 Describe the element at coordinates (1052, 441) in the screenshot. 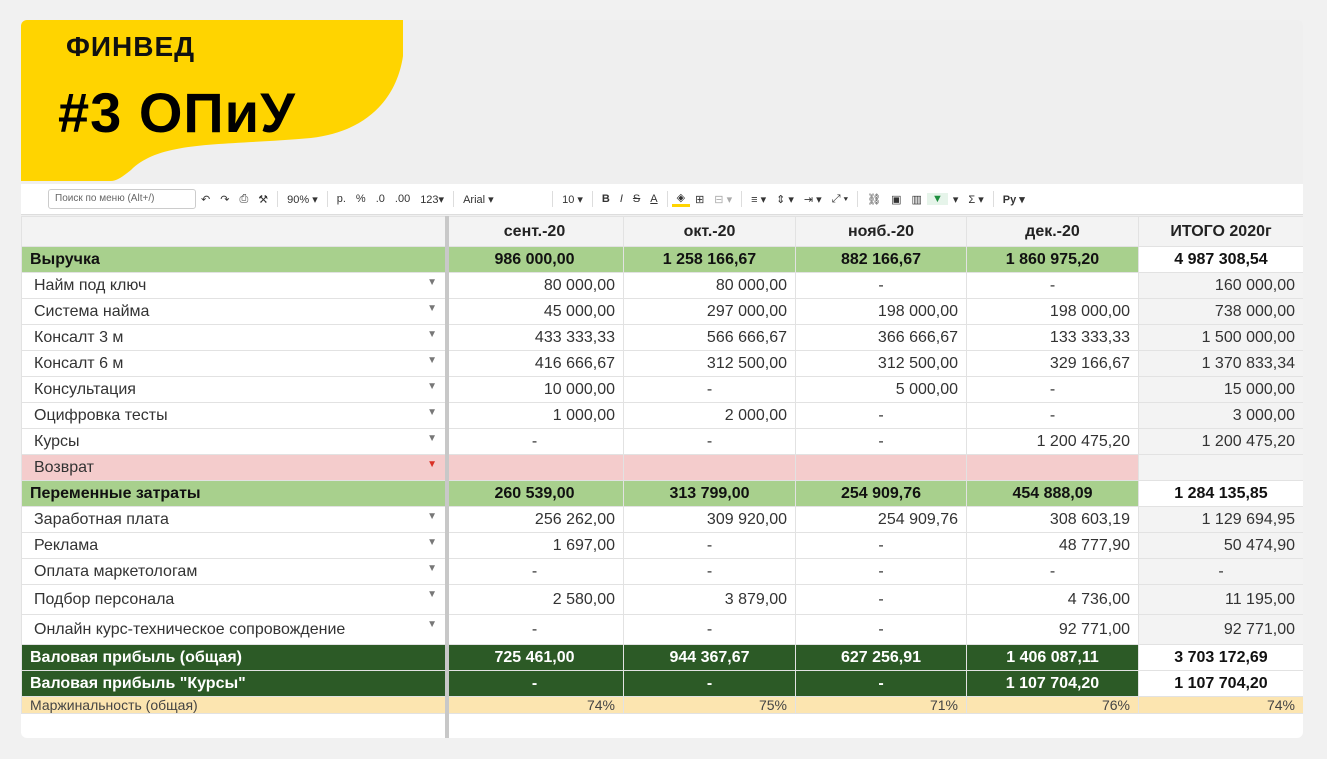

I see `value-cell: 1 200 475,20` at that location.